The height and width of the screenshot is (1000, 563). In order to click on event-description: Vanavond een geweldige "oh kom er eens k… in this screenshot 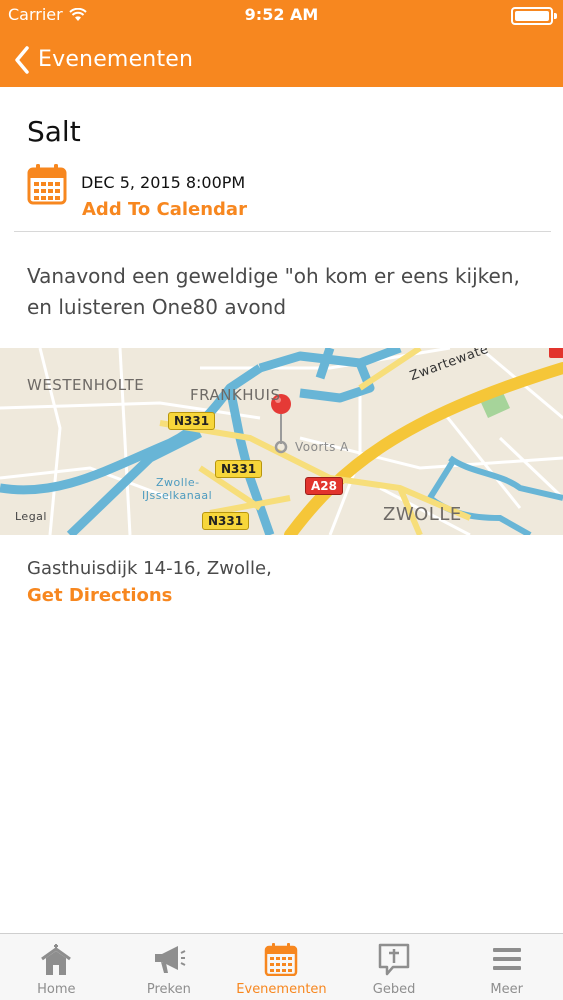, I will do `click(273, 291)`.